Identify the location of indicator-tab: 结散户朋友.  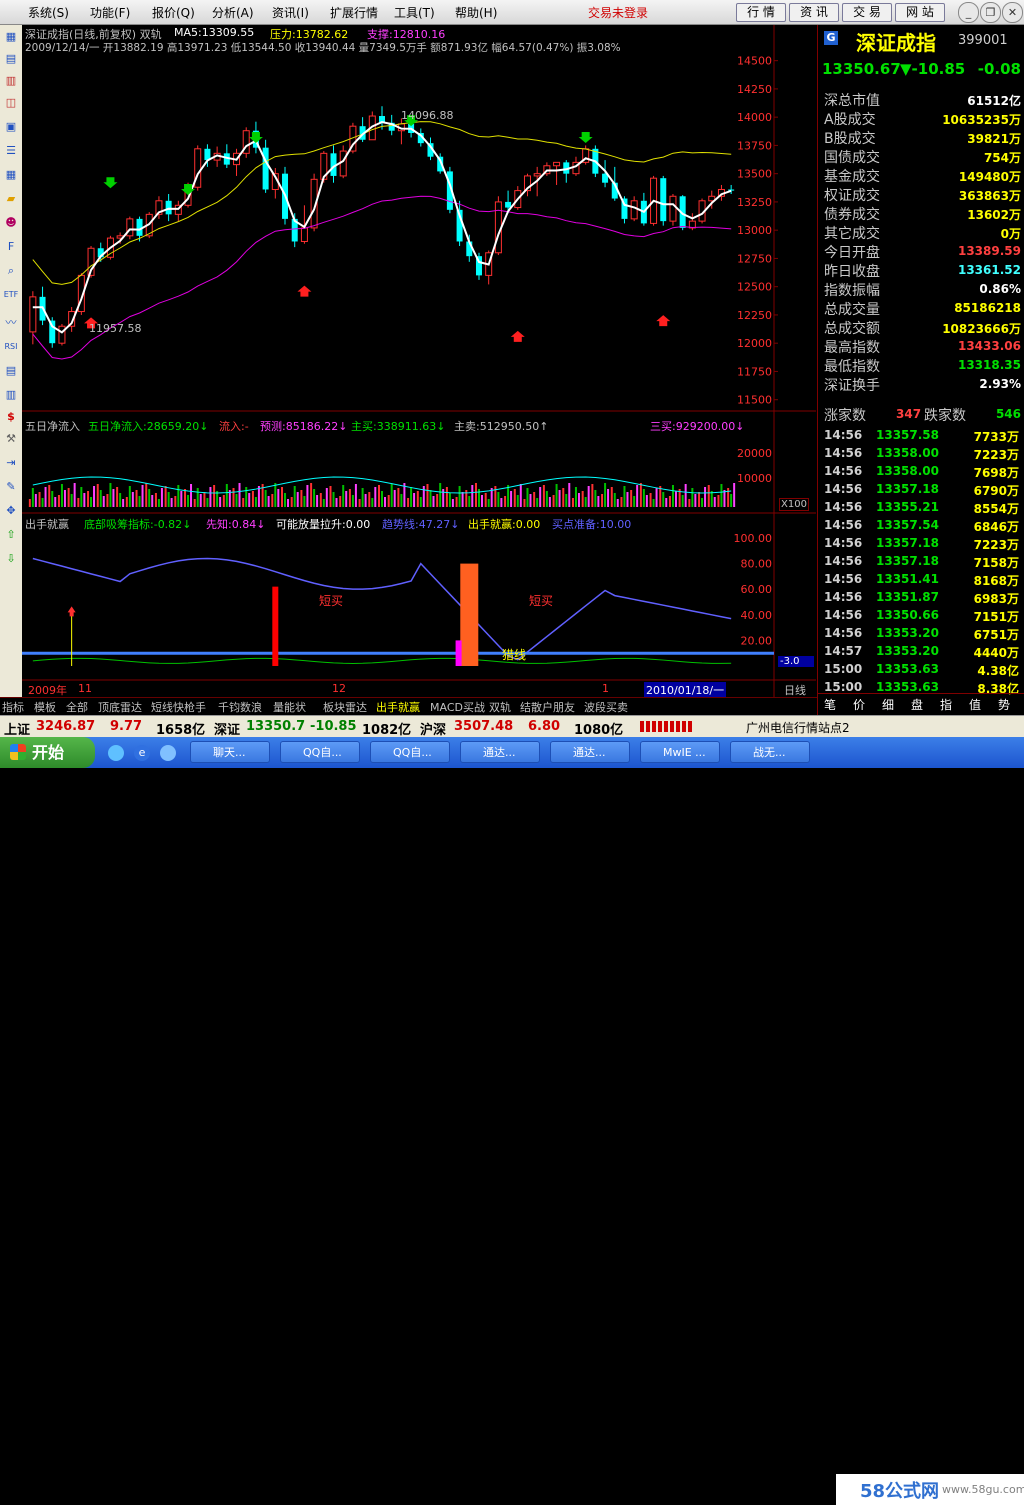
(547, 707).